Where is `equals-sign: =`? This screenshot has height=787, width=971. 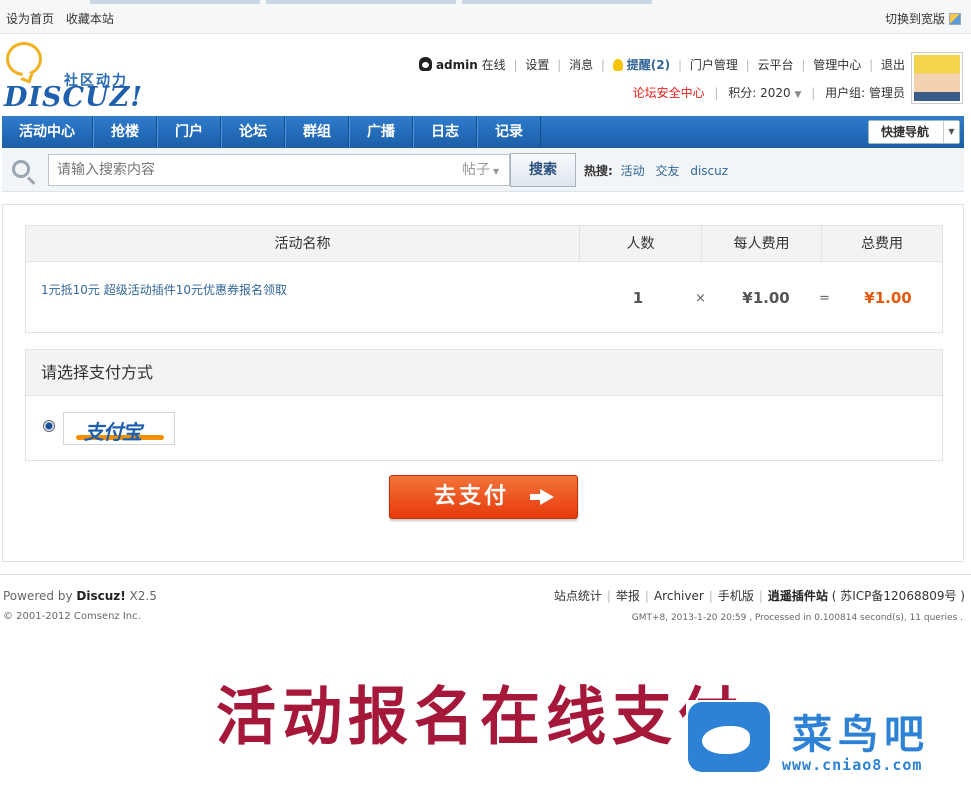
equals-sign: = is located at coordinates (824, 298).